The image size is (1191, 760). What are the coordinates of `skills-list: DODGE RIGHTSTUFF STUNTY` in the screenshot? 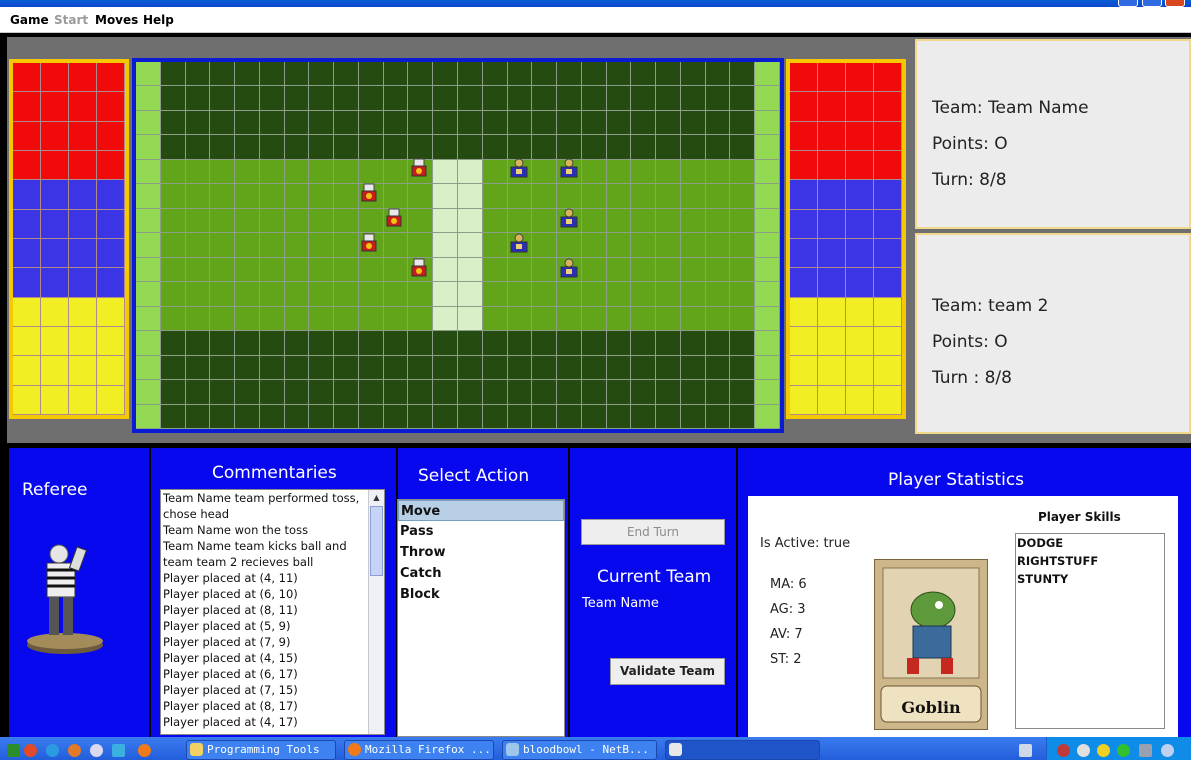 It's located at (1090, 631).